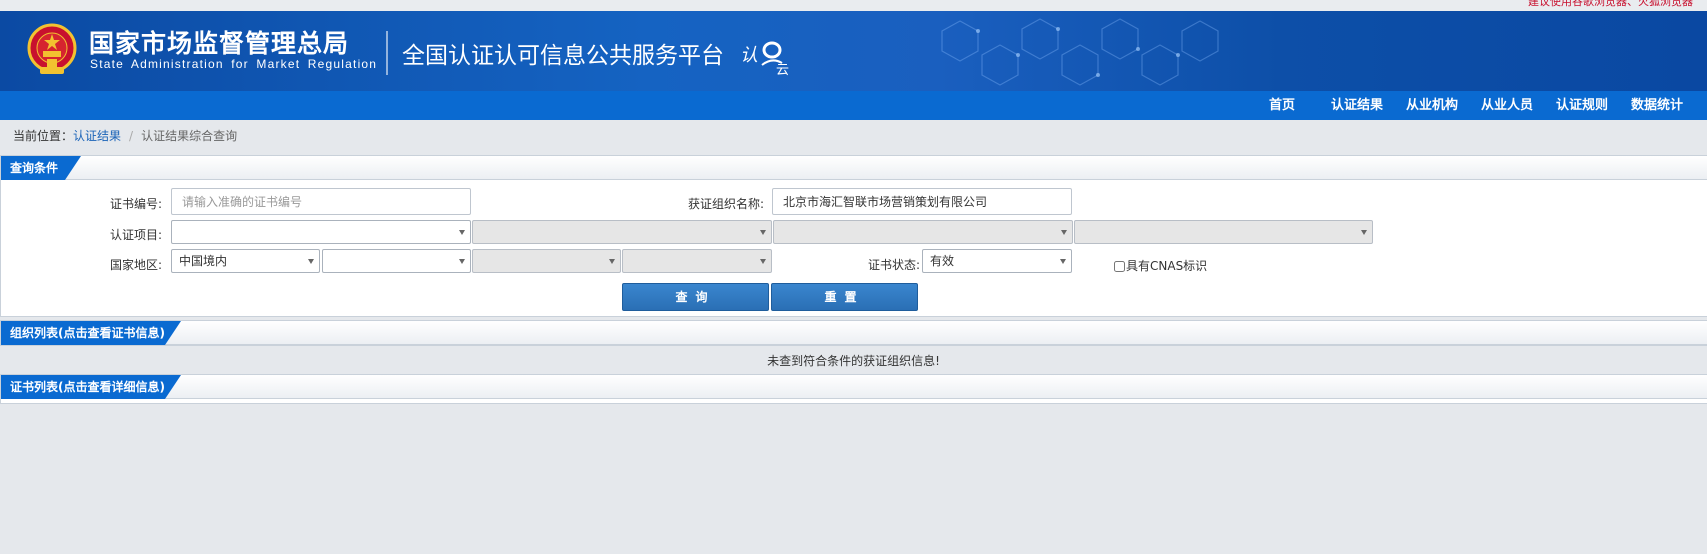  Describe the element at coordinates (854, 168) in the screenshot. I see `query-panel-header: 查询条件` at that location.